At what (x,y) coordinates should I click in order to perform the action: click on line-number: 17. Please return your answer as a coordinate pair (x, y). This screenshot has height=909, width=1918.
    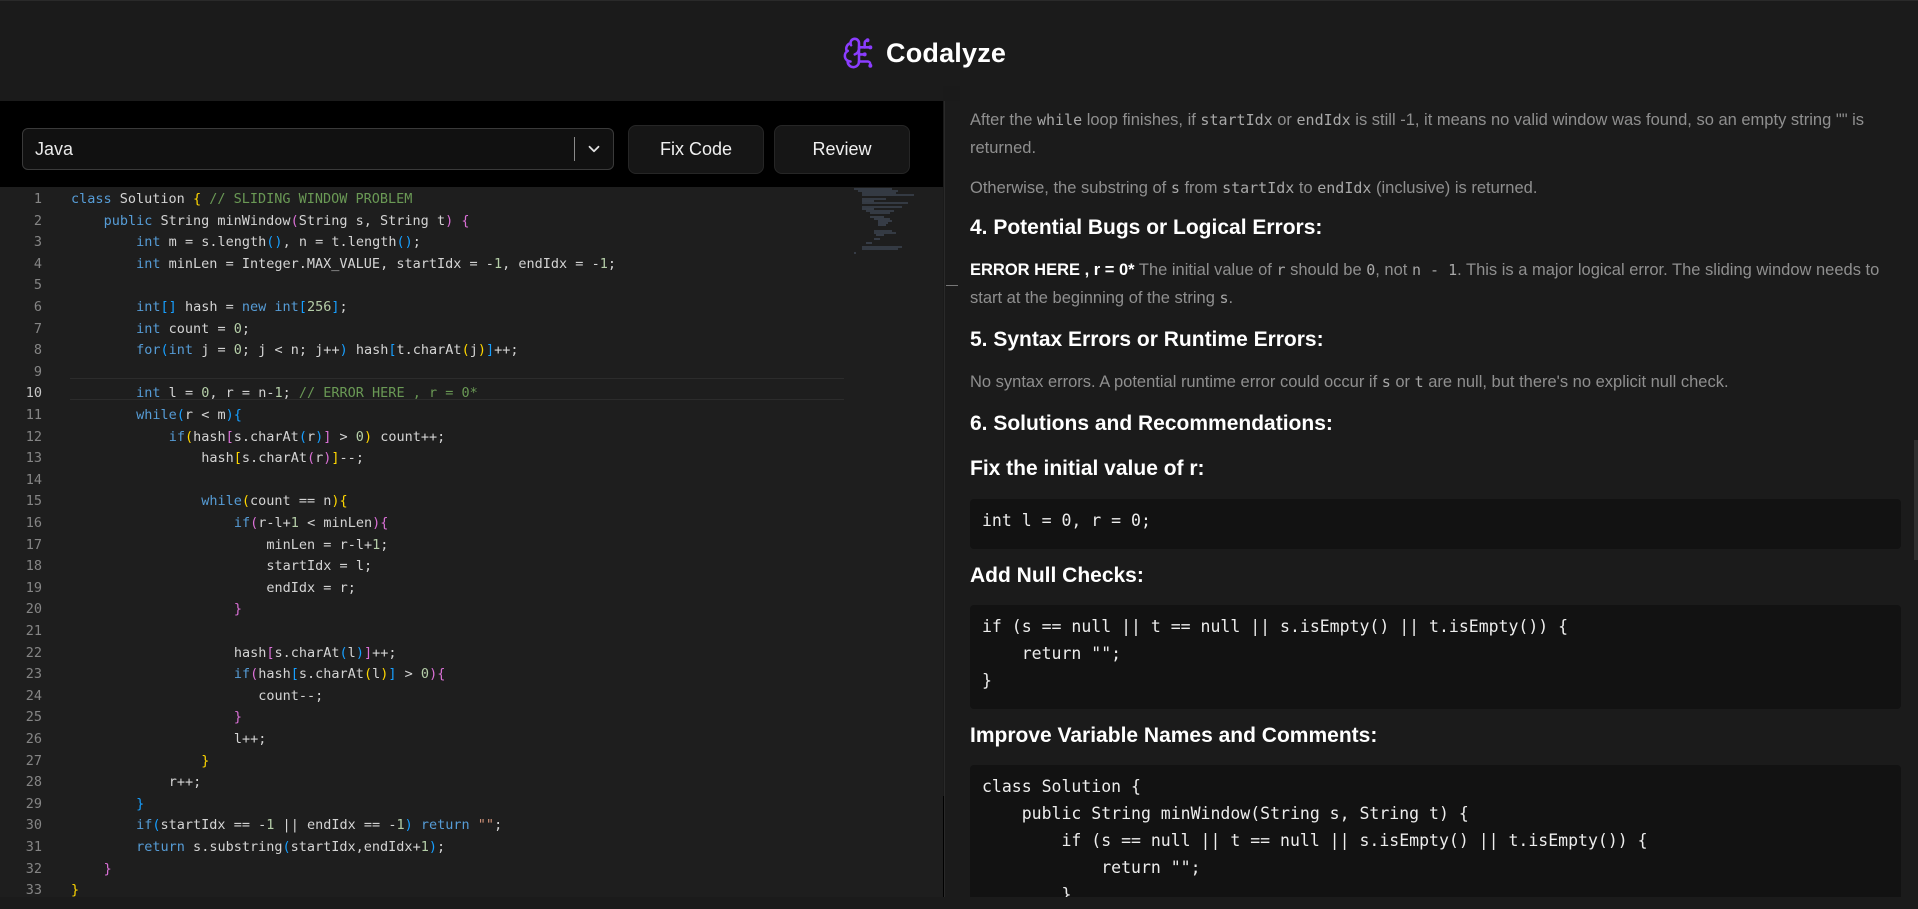
    Looking at the image, I should click on (33, 544).